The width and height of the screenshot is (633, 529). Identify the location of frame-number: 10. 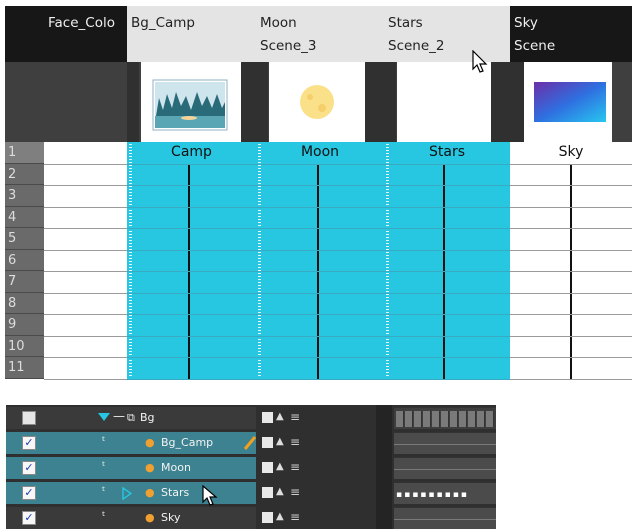
(24, 346).